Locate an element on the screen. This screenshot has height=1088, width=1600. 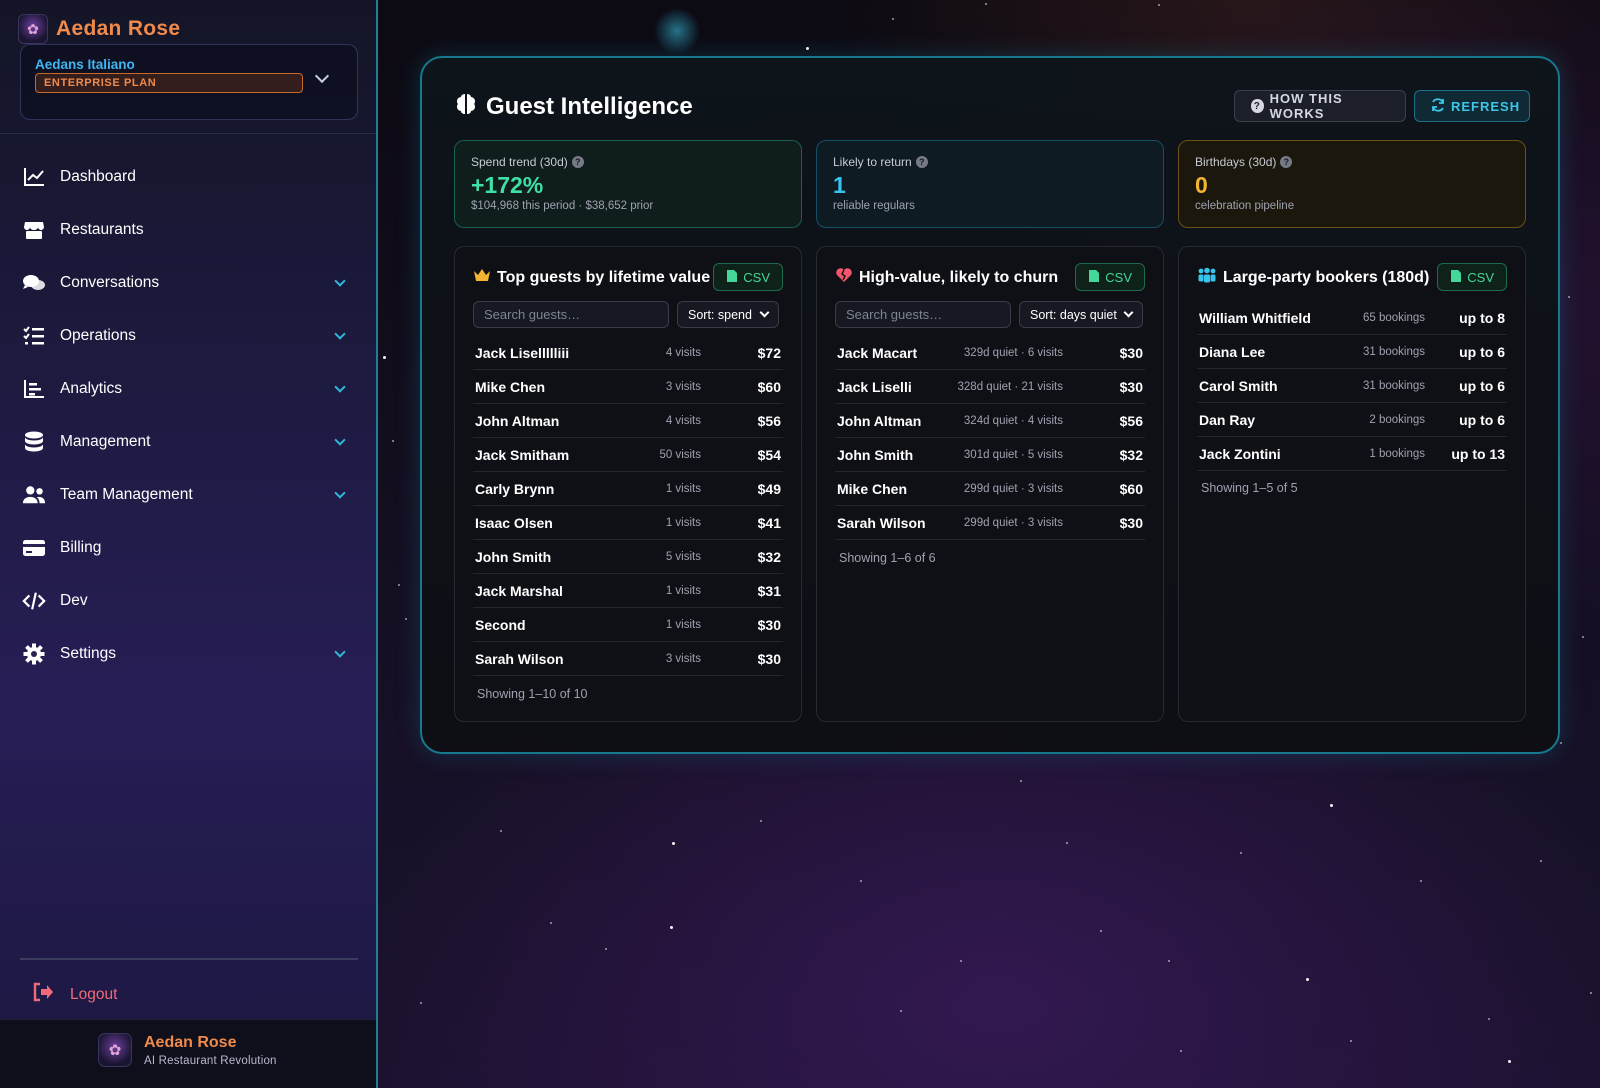
guest-value: $60 is located at coordinates (1131, 488).